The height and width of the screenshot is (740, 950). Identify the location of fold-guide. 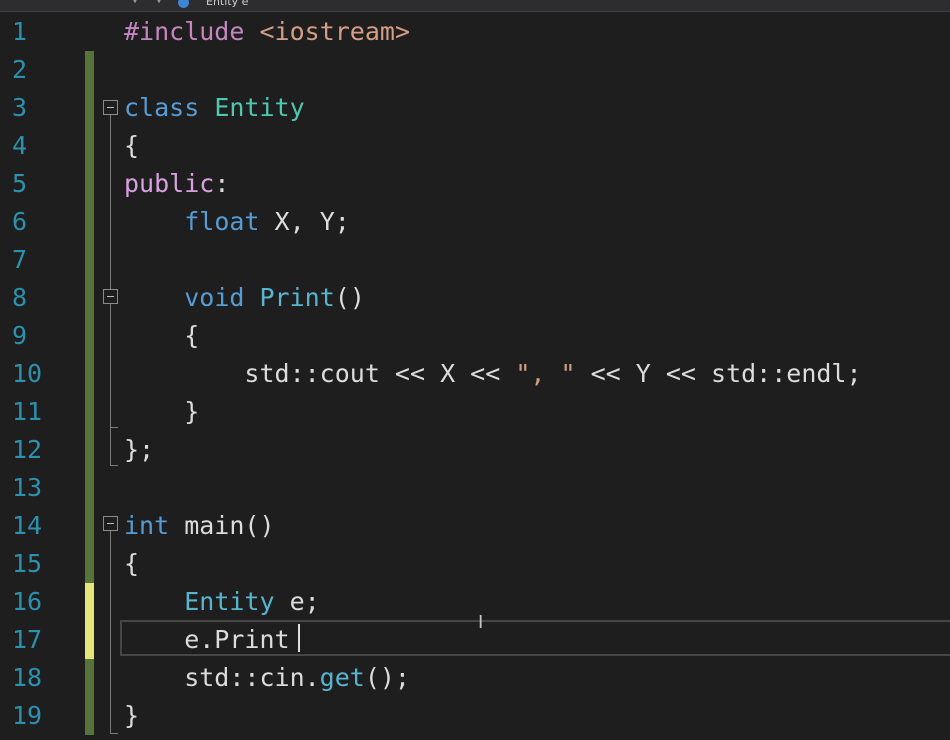
(110, 632).